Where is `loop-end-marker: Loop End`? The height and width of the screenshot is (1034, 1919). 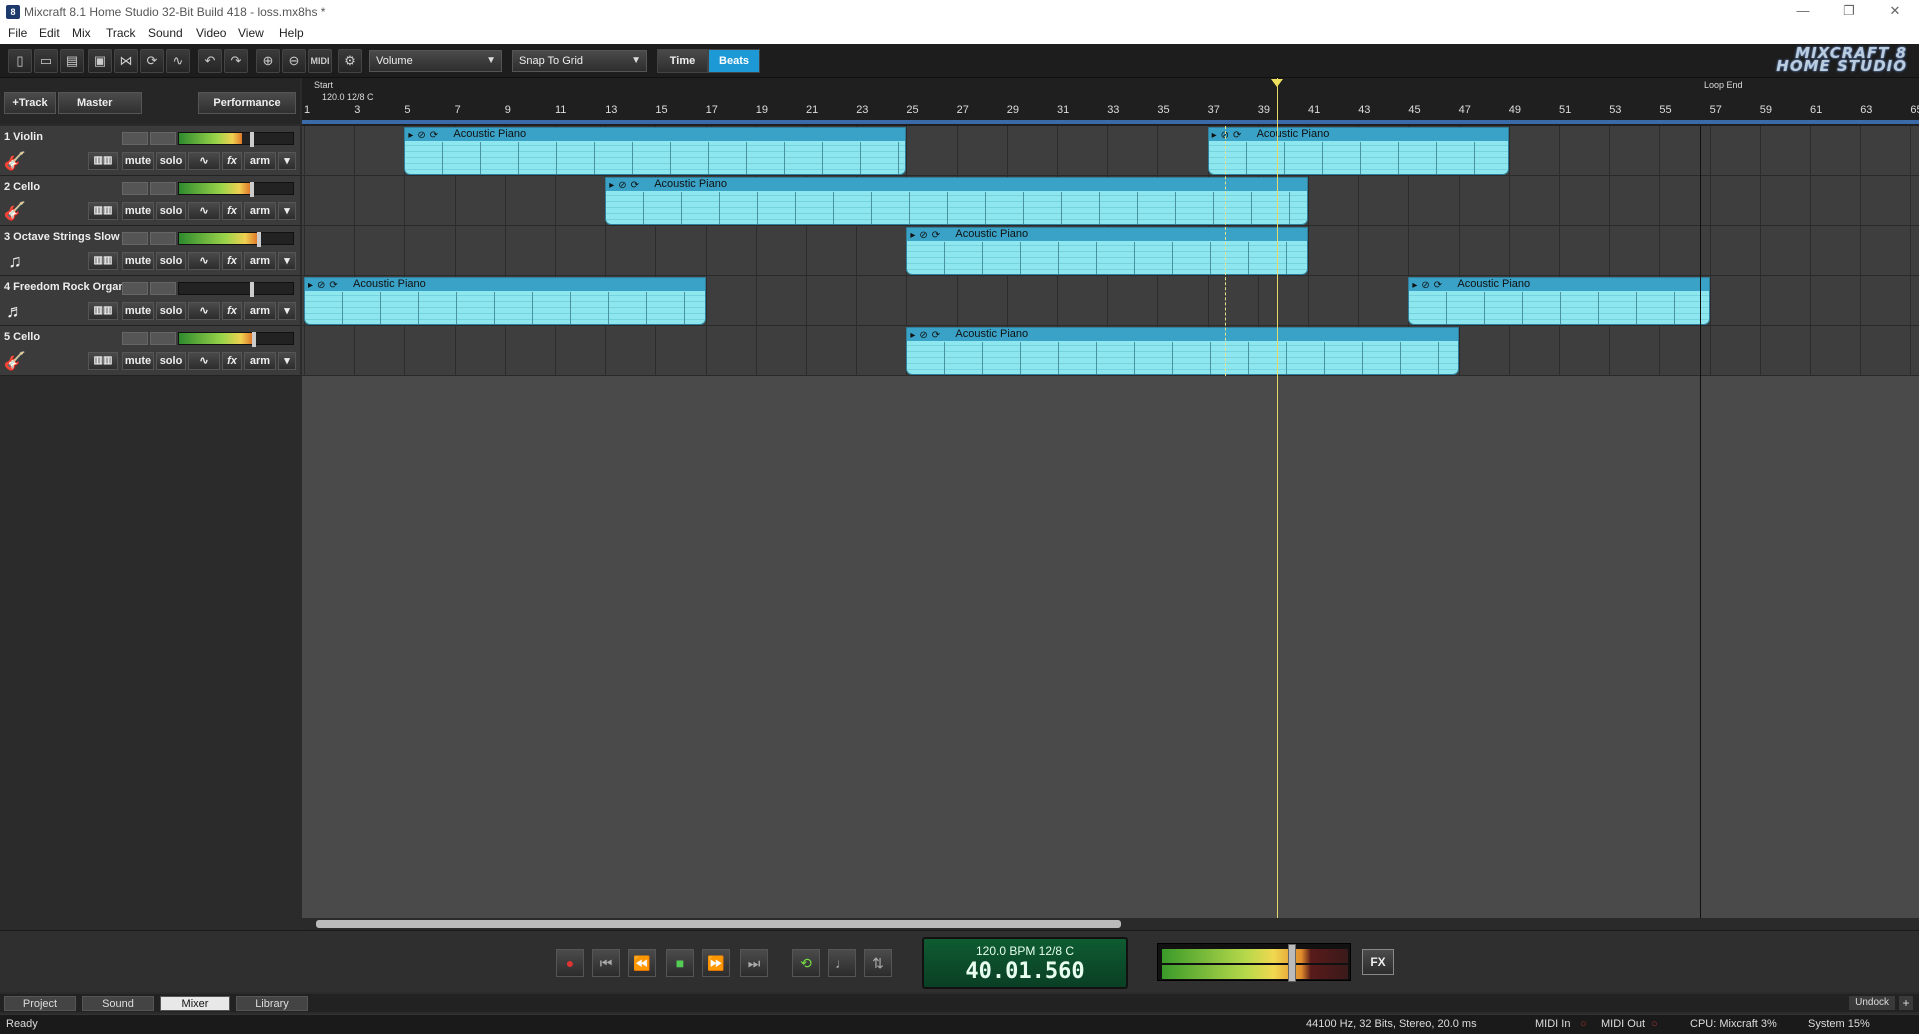
loop-end-marker: Loop End is located at coordinates (1723, 85).